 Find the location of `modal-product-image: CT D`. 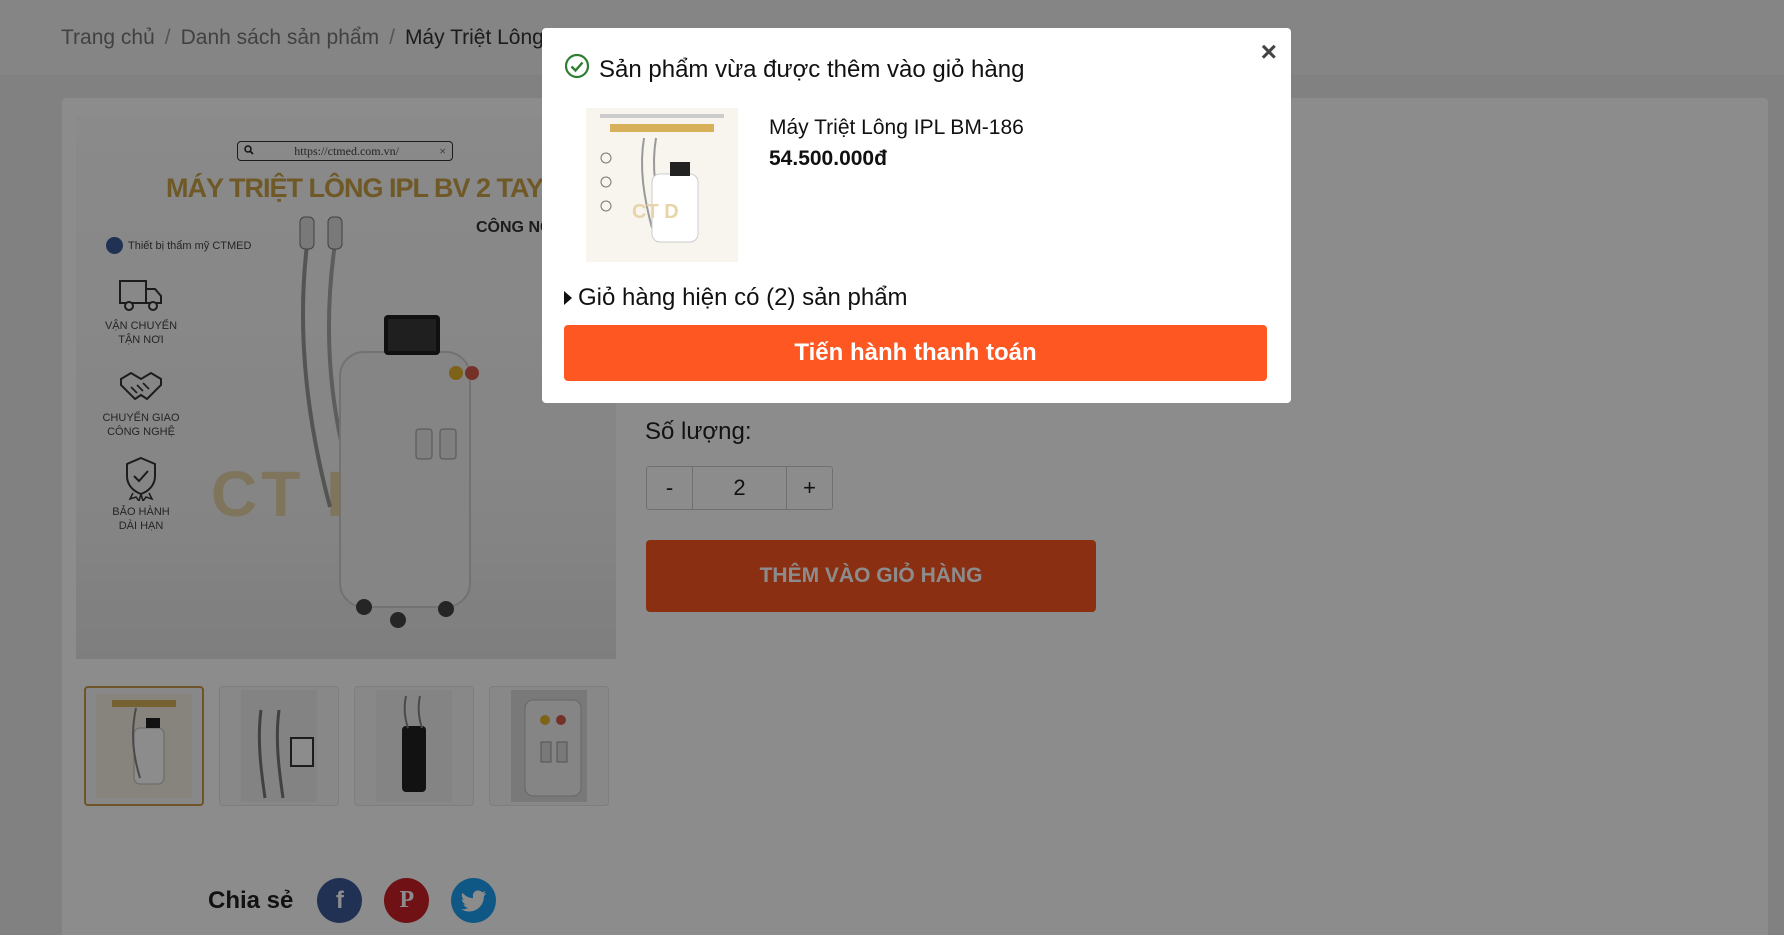

modal-product-image: CT D is located at coordinates (662, 185).